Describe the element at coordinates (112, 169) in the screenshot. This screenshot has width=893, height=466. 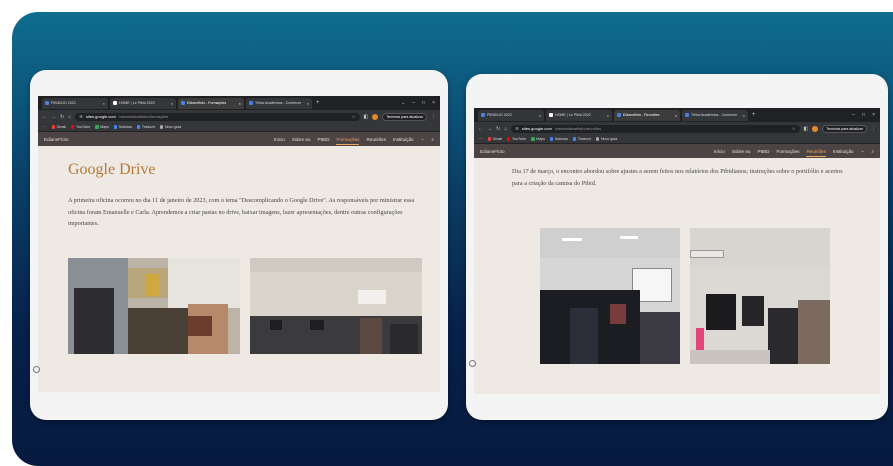
I see `page-title: Google Drive` at that location.